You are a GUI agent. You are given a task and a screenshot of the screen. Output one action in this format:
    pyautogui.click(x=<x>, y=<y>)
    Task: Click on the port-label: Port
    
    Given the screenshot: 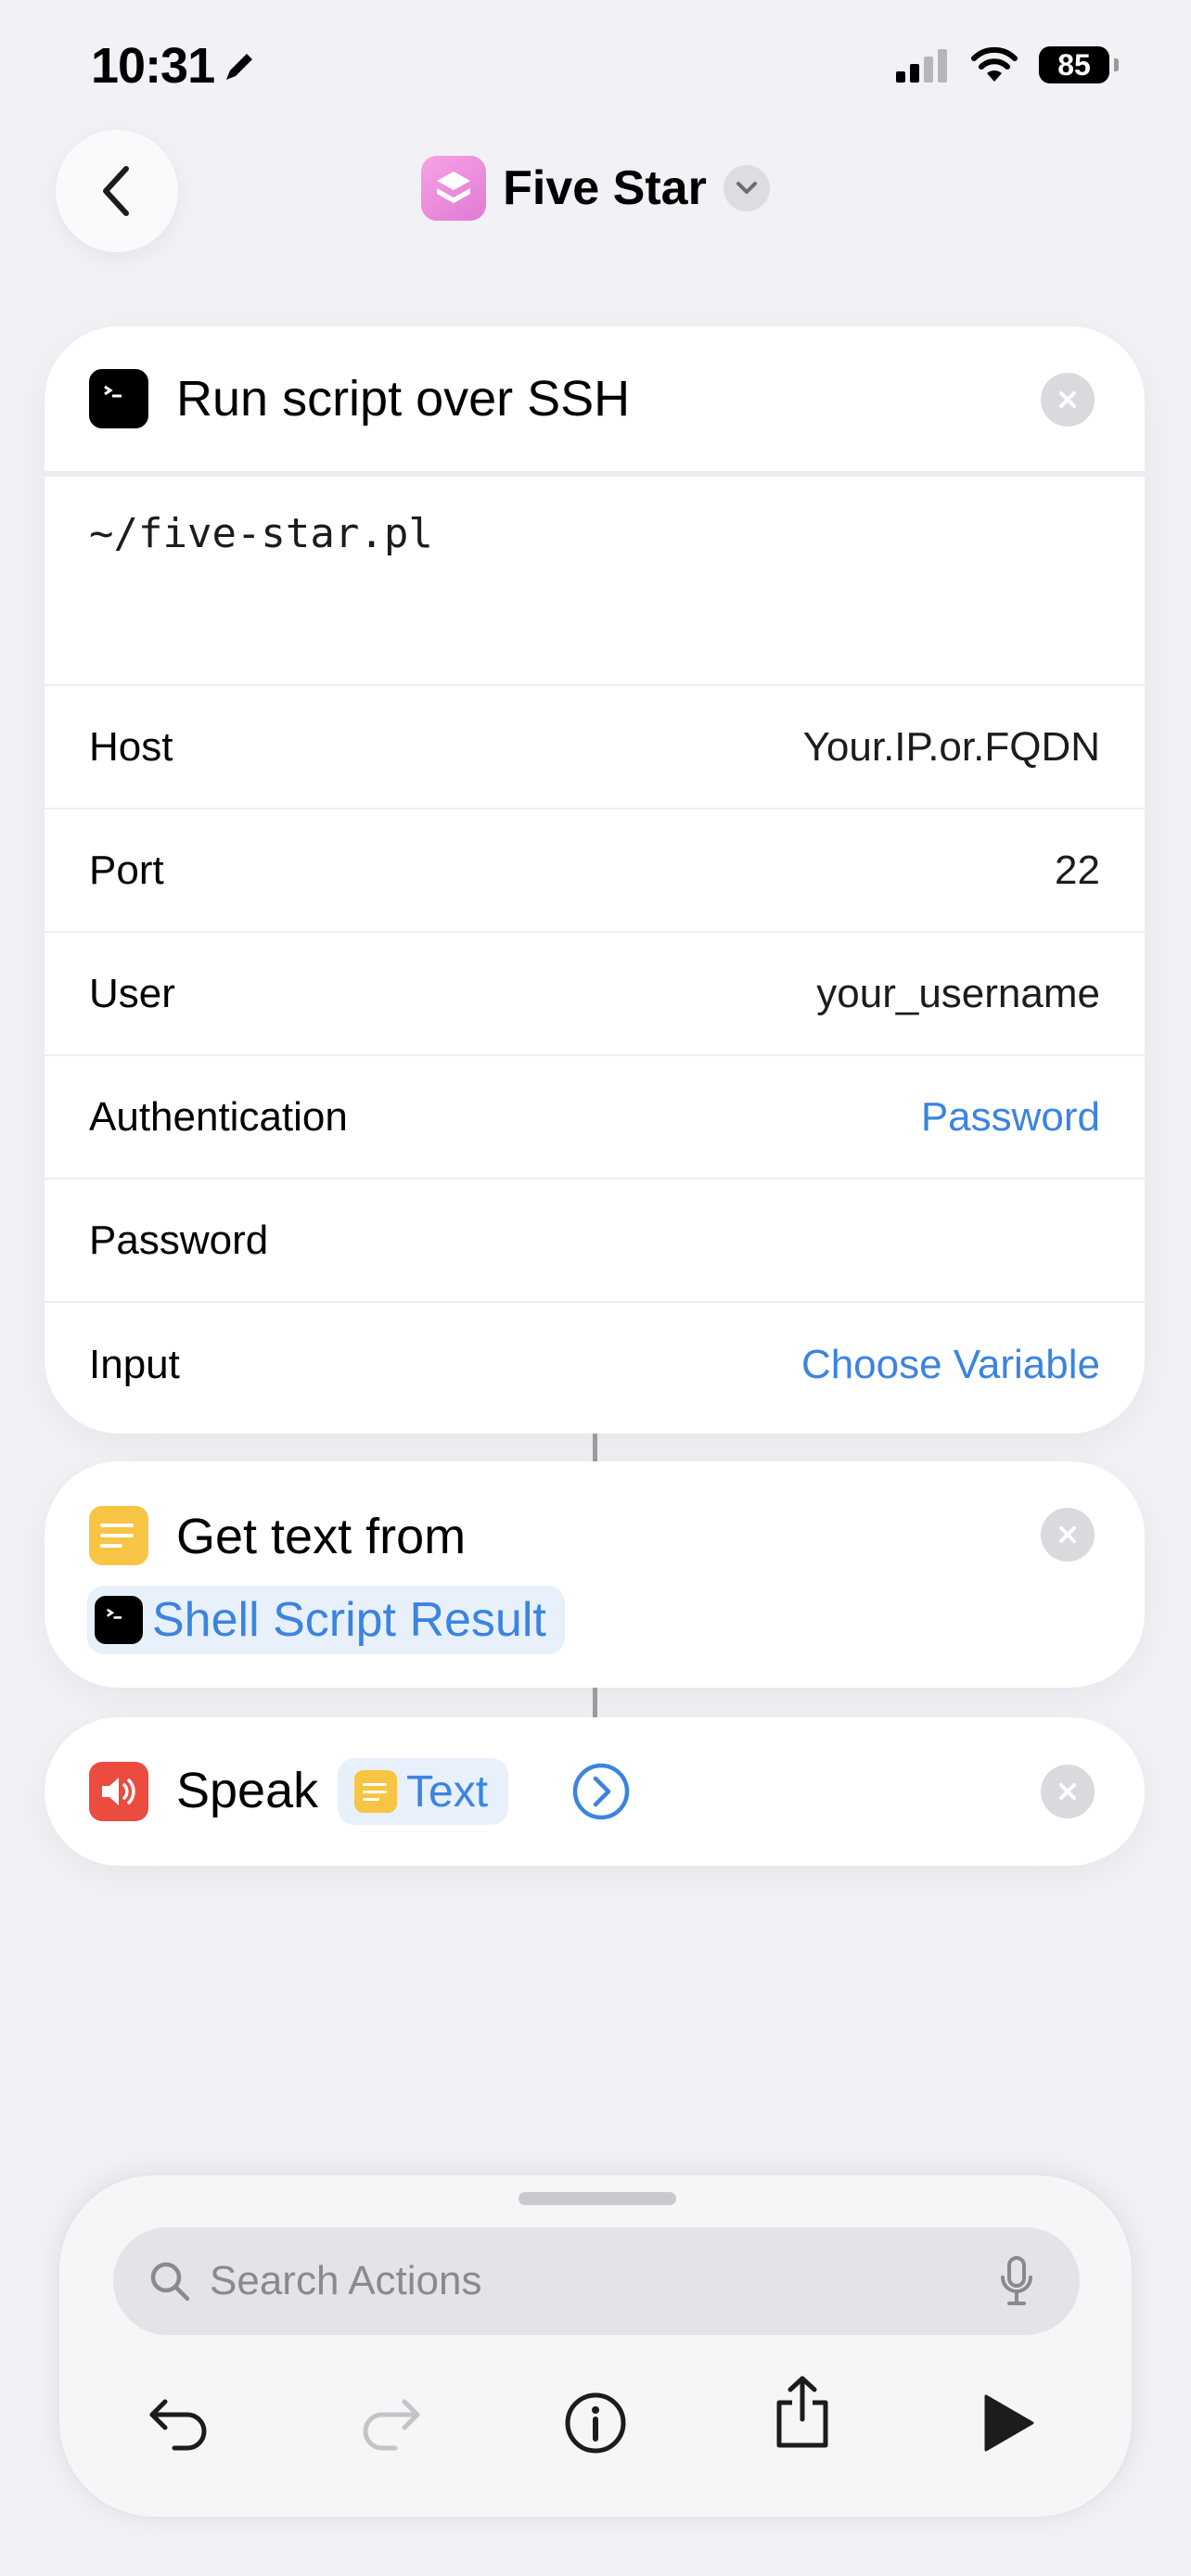 What is the action you would take?
    pyautogui.click(x=127, y=870)
    